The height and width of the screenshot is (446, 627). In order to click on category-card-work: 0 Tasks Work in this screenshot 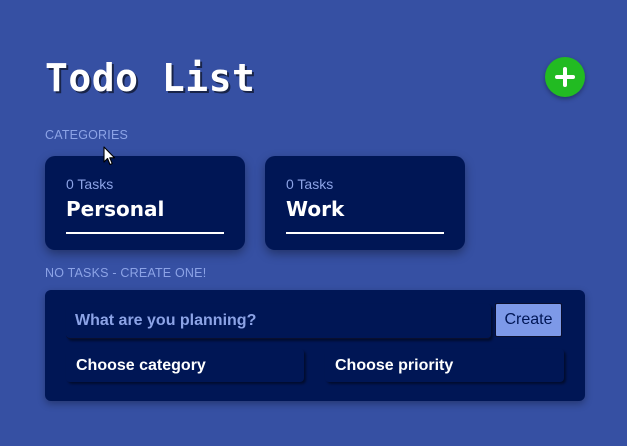, I will do `click(365, 203)`.